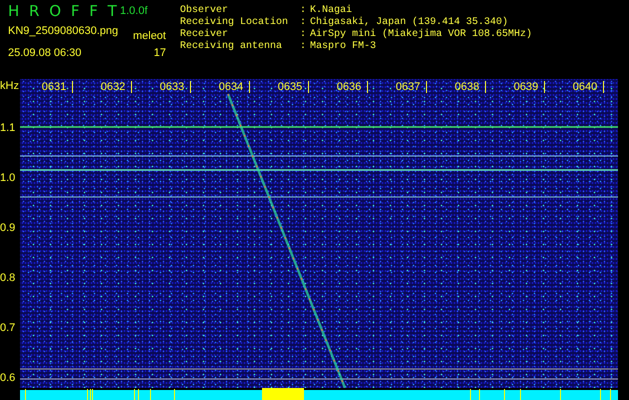 Image resolution: width=629 pixels, height=400 pixels. Describe the element at coordinates (8, 378) in the screenshot. I see `frequency-label: 0.6` at that location.